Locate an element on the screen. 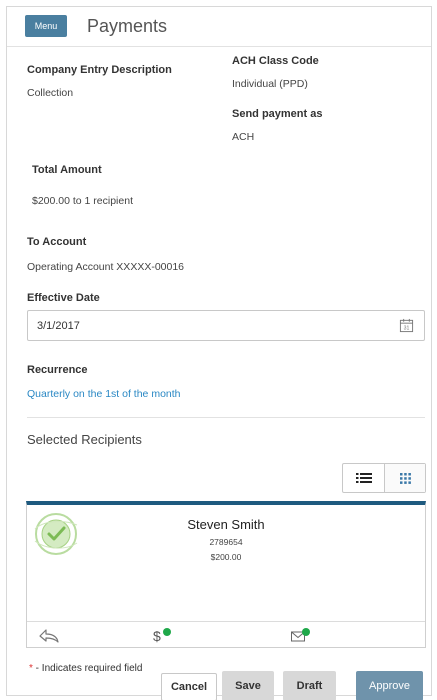 The width and height of the screenshot is (437, 700). reply-icon is located at coordinates (49, 635).